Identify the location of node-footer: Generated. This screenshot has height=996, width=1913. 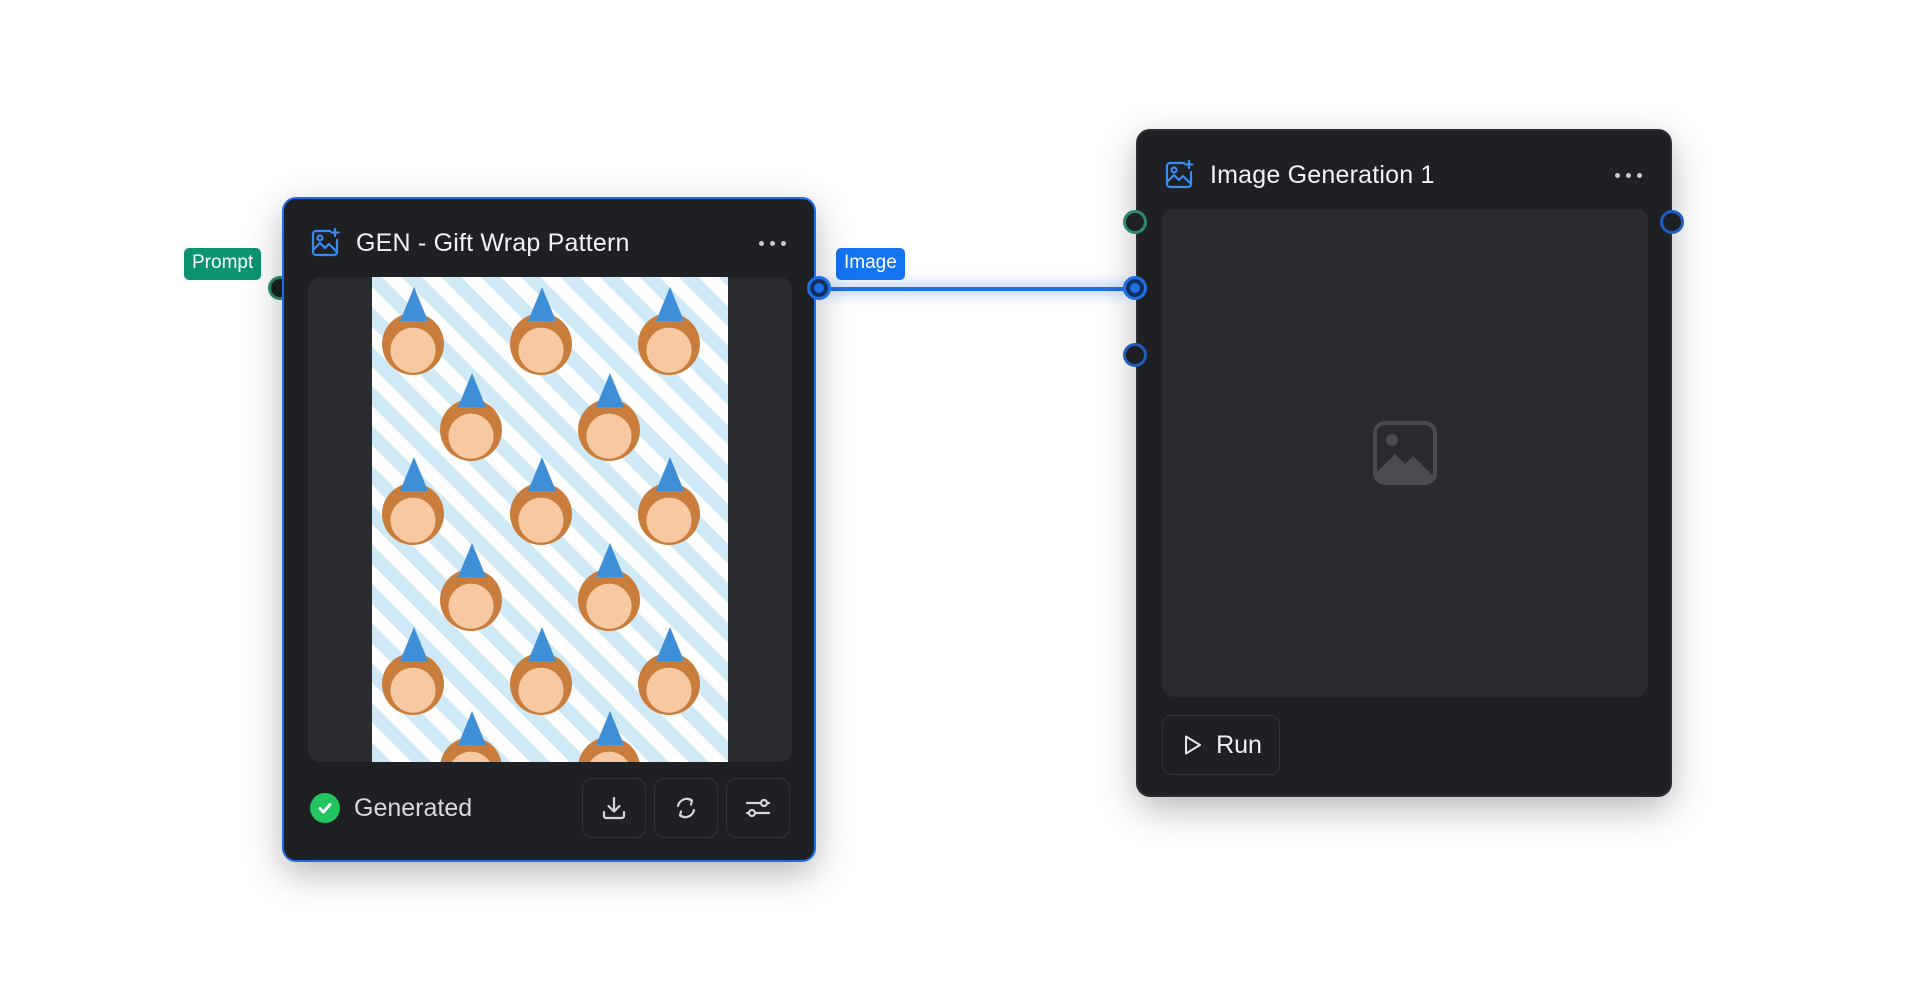
(550, 808).